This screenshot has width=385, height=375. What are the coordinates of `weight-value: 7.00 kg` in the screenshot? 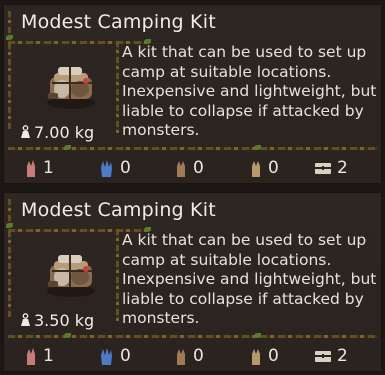 It's located at (64, 132).